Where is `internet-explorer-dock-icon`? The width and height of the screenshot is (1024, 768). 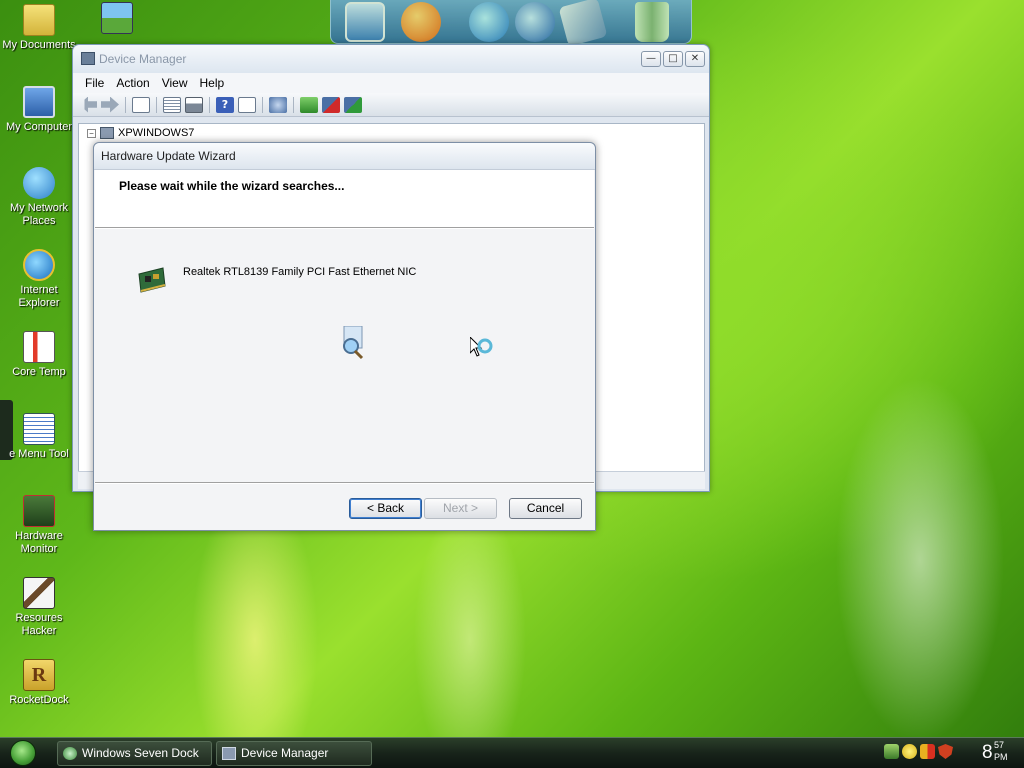 internet-explorer-dock-icon is located at coordinates (489, 22).